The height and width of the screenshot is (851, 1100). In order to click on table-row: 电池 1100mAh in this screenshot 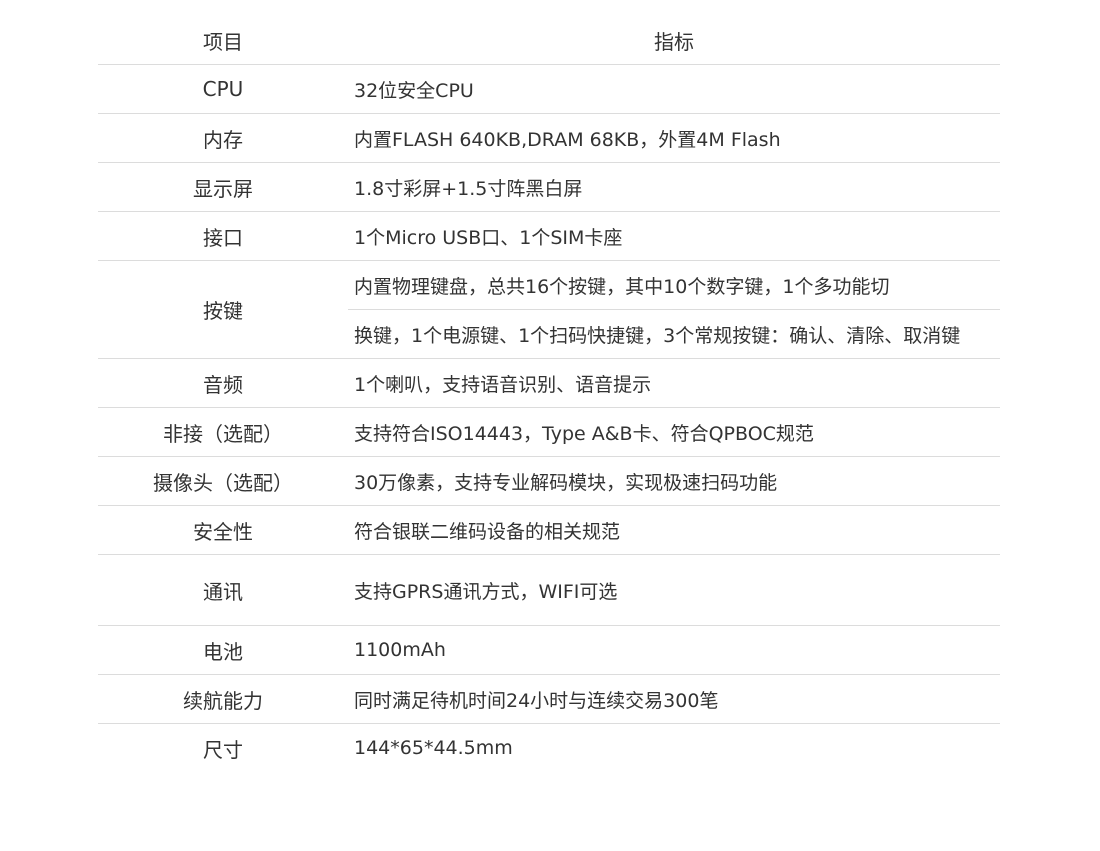, I will do `click(549, 650)`.